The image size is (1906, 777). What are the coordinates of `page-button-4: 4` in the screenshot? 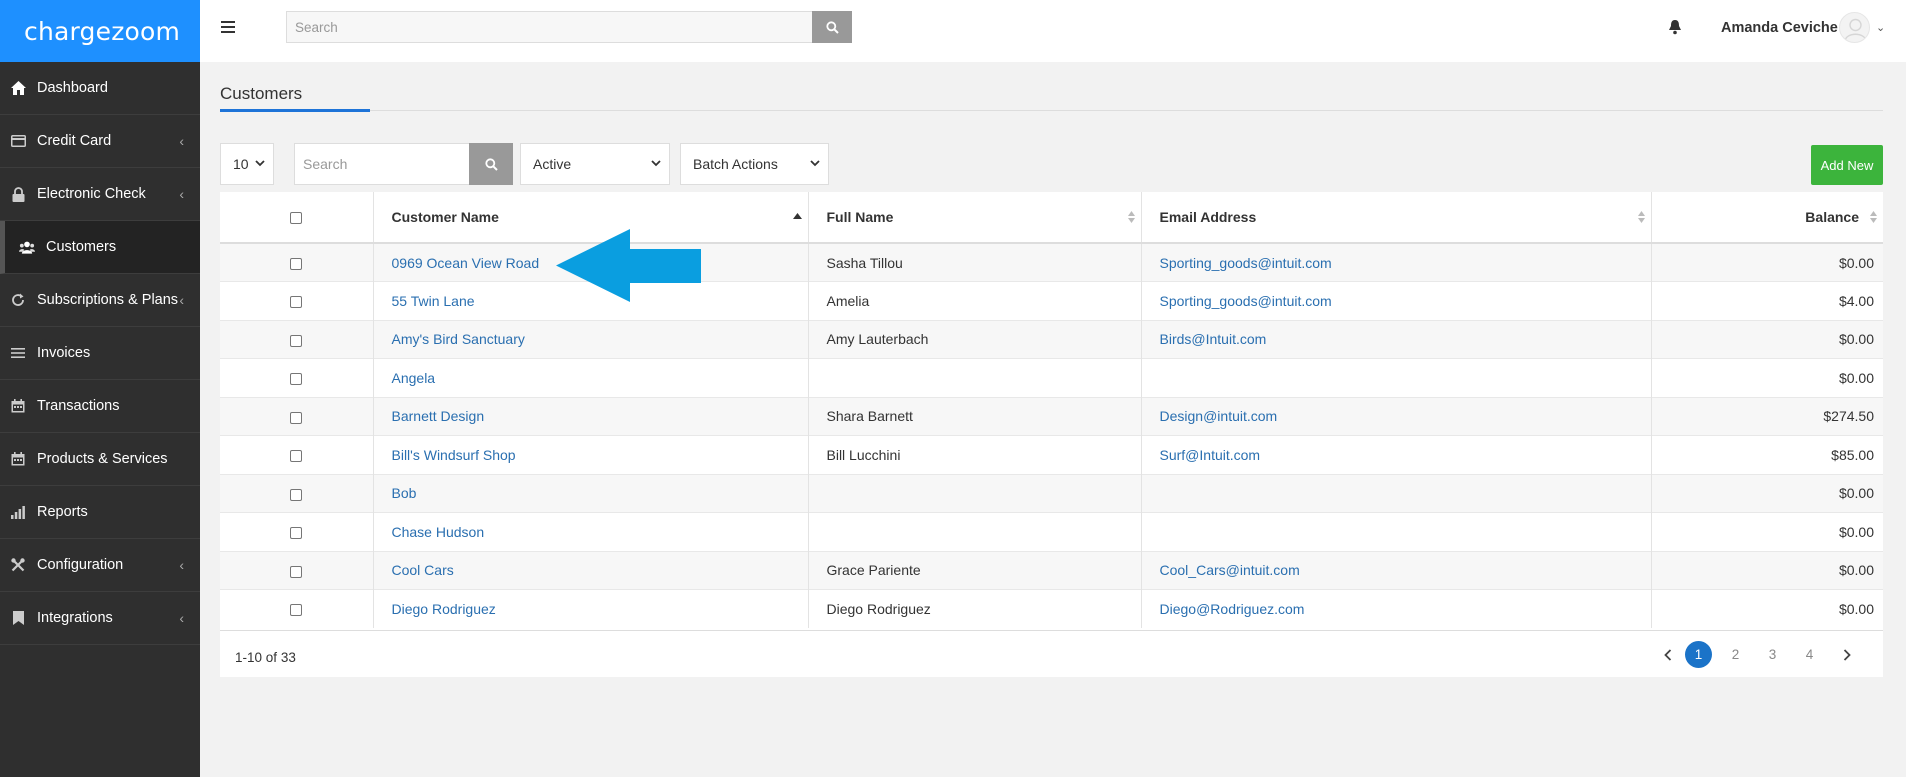 It's located at (1809, 654).